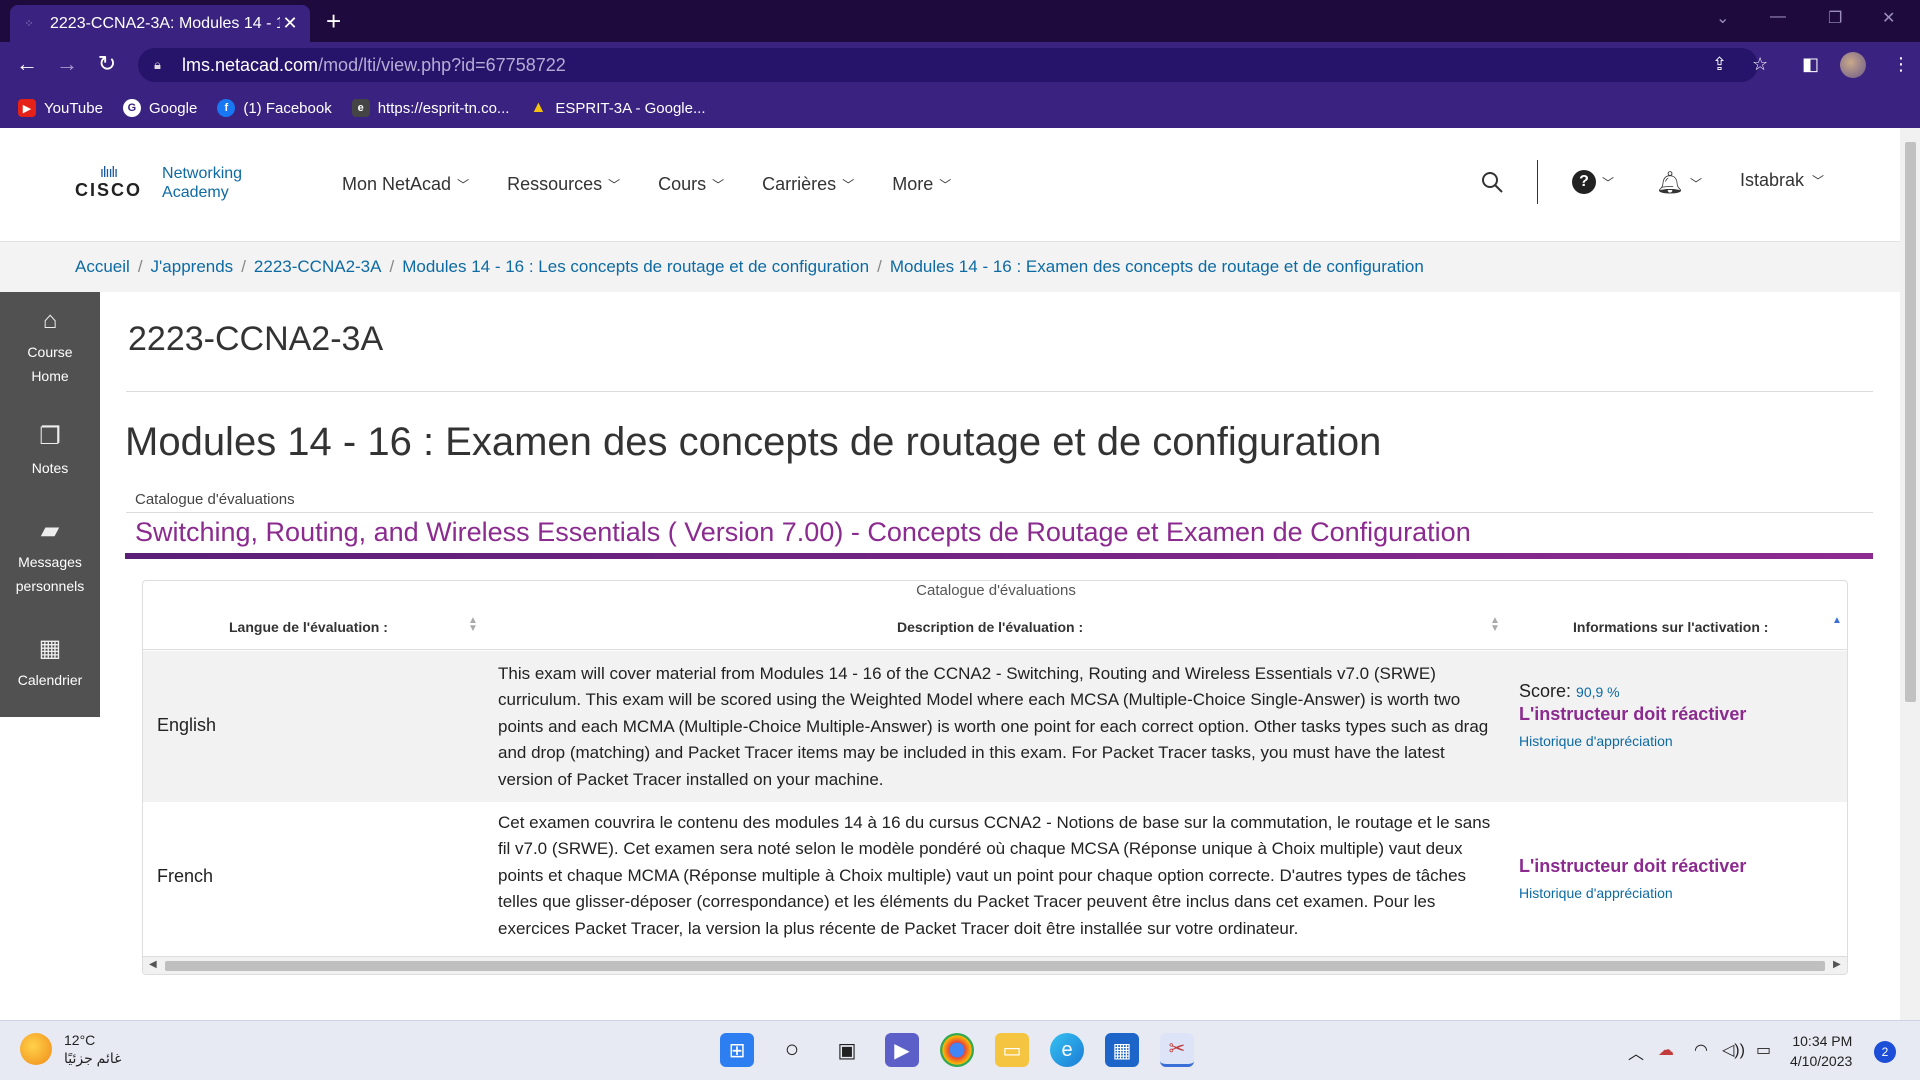 This screenshot has height=1080, width=1920. What do you see at coordinates (226, 108) in the screenshot?
I see `facebook-icon: f` at bounding box center [226, 108].